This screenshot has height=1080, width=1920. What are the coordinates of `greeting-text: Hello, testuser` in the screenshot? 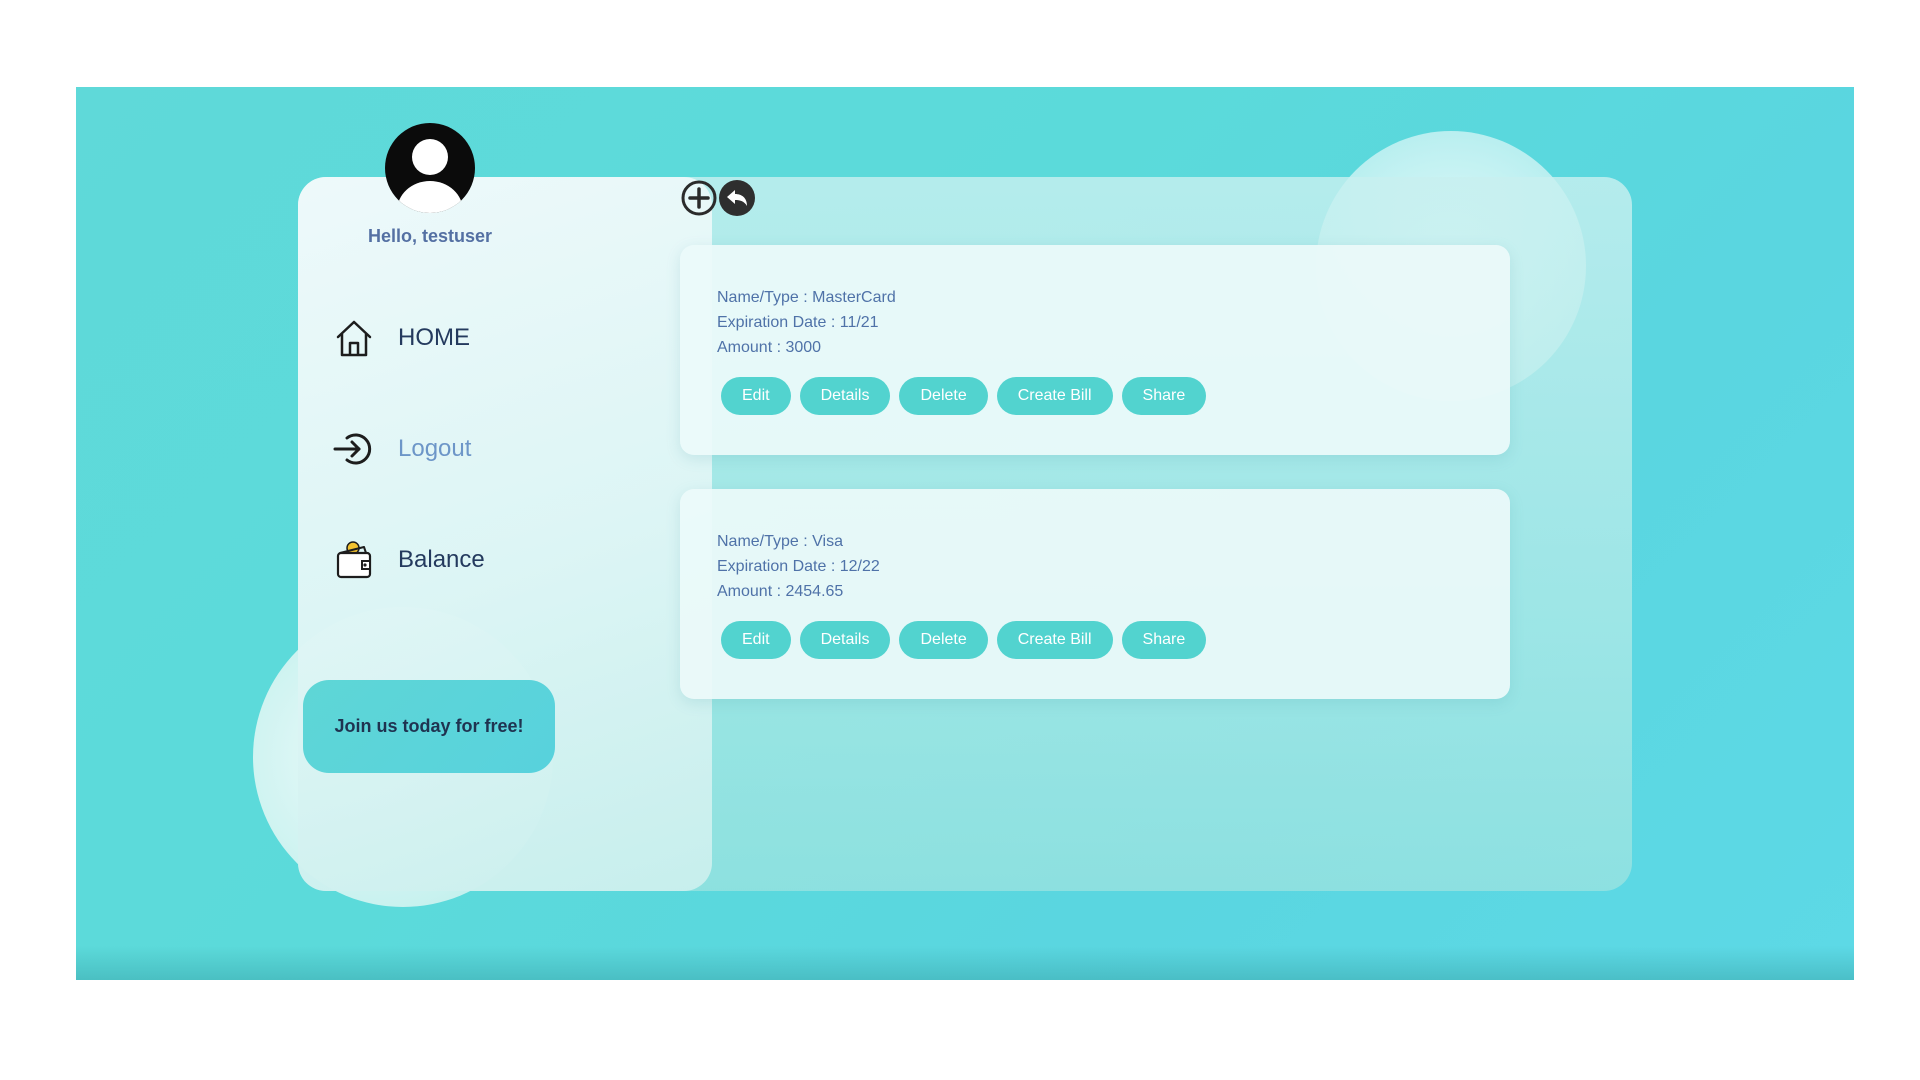 It's located at (430, 236).